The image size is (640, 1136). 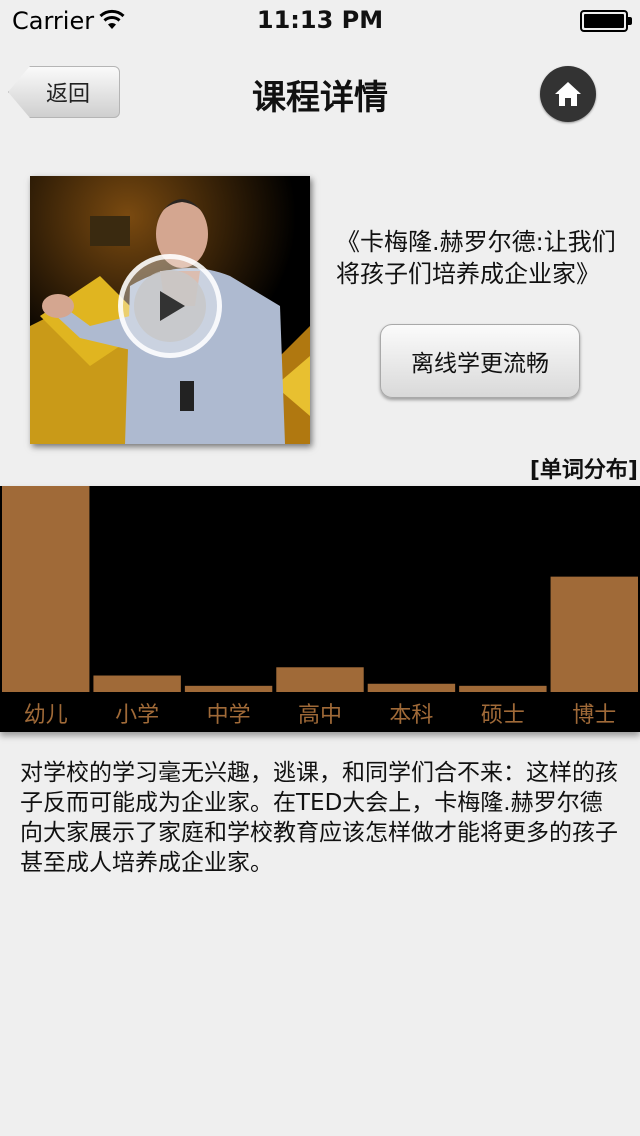 I want to click on tick-label-2: 中学, so click(x=229, y=715).